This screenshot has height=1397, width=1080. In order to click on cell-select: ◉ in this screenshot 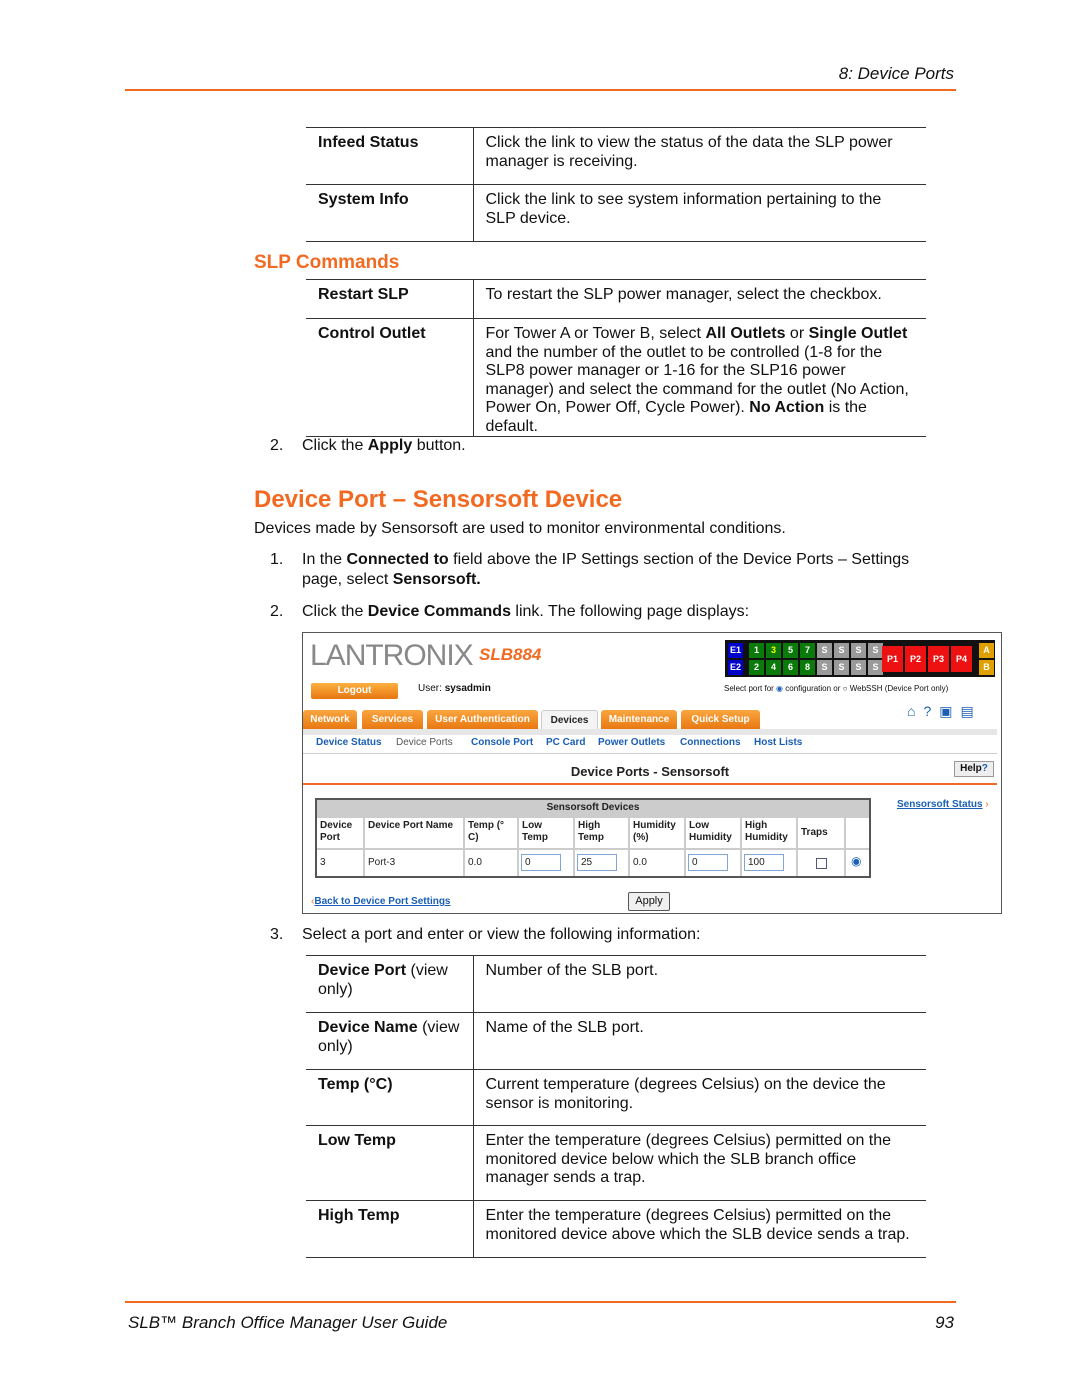, I will do `click(857, 863)`.